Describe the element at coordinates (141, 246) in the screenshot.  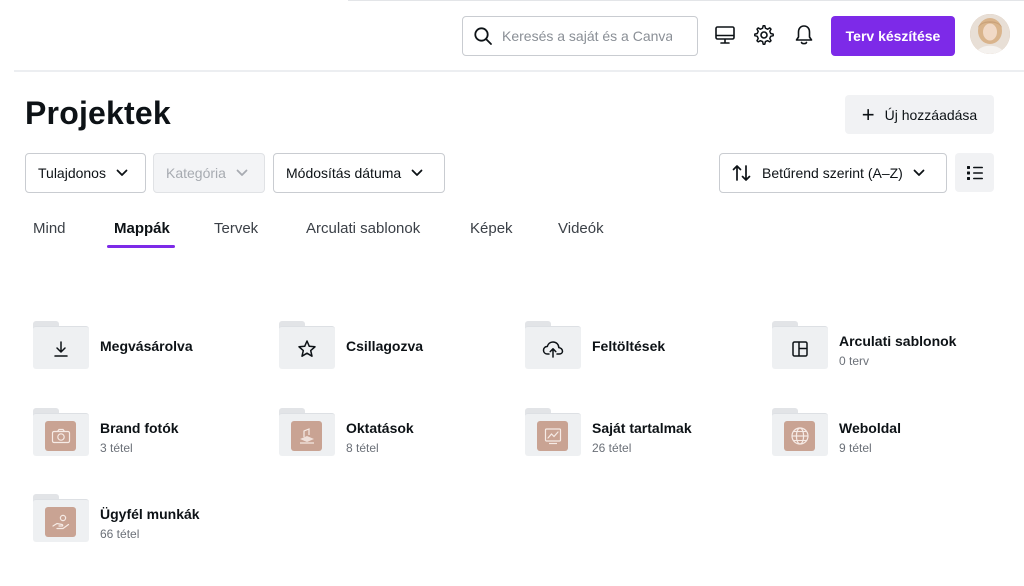
I see `active-tab-indicator` at that location.